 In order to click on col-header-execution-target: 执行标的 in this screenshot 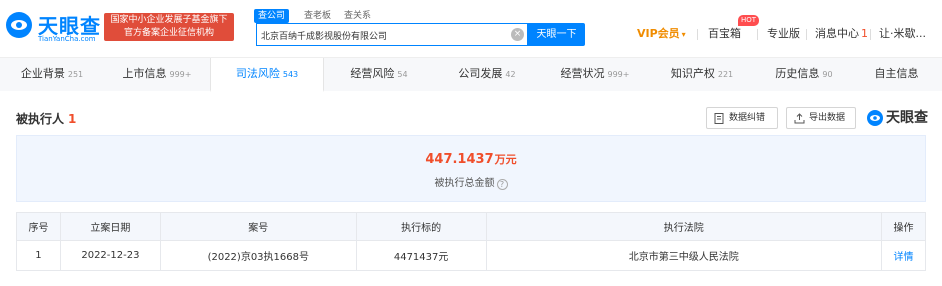, I will do `click(421, 226)`.